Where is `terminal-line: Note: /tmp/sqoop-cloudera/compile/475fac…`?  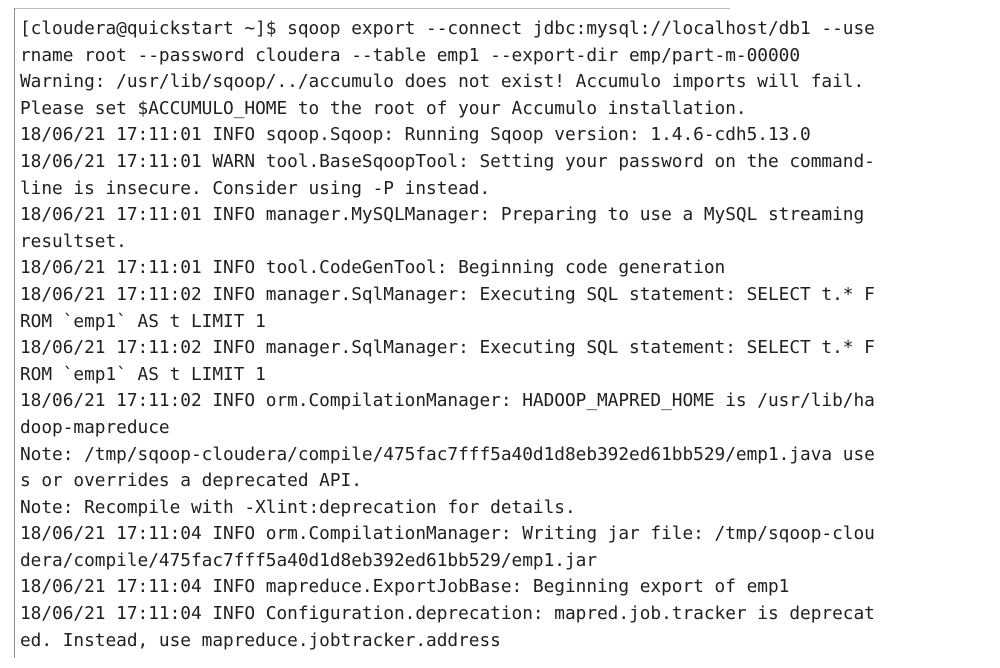 terminal-line: Note: /tmp/sqoop-cloudera/compile/475fac… is located at coordinates (447, 454).